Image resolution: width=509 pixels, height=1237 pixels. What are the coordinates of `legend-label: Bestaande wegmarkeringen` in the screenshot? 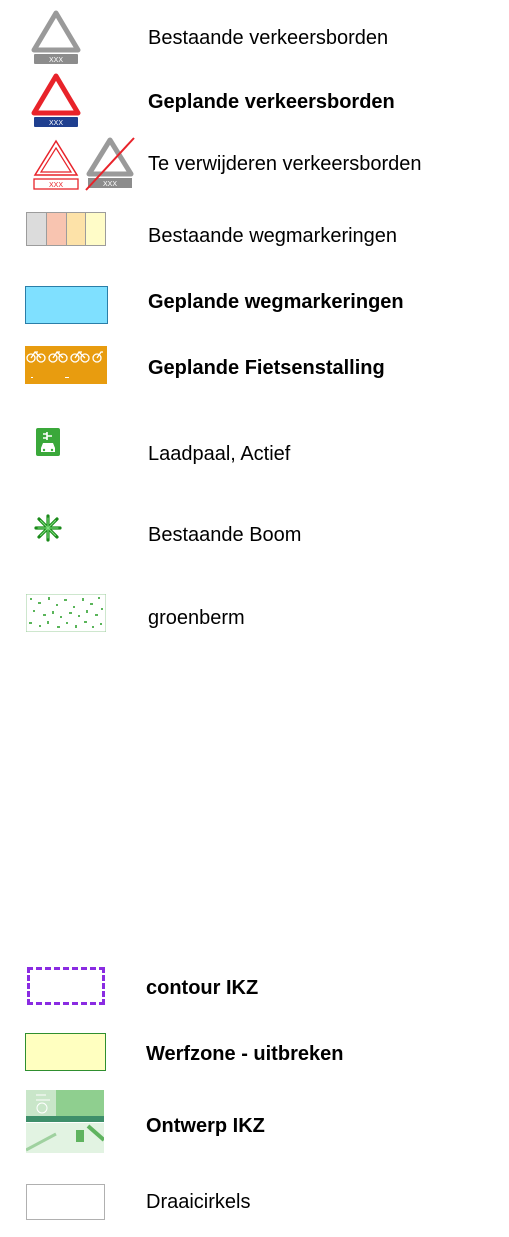 It's located at (273, 236).